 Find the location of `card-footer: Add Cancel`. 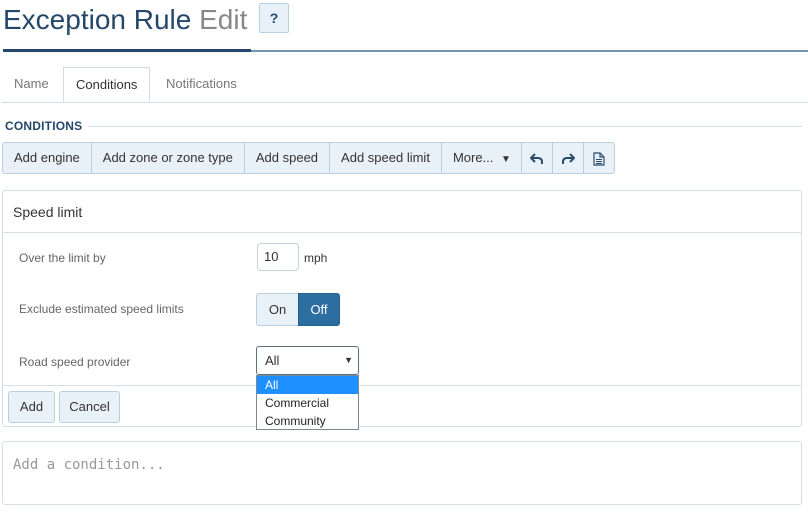

card-footer: Add Cancel is located at coordinates (402, 406).